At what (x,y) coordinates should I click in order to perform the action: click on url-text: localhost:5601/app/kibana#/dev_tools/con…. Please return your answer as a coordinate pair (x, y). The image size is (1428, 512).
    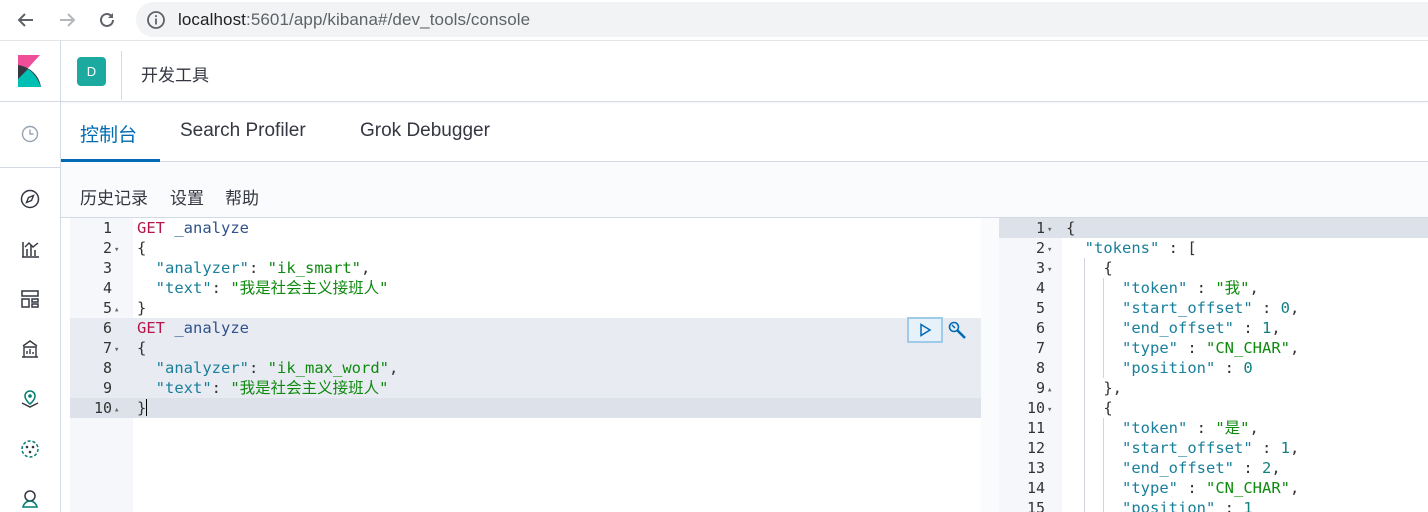
    Looking at the image, I should click on (354, 20).